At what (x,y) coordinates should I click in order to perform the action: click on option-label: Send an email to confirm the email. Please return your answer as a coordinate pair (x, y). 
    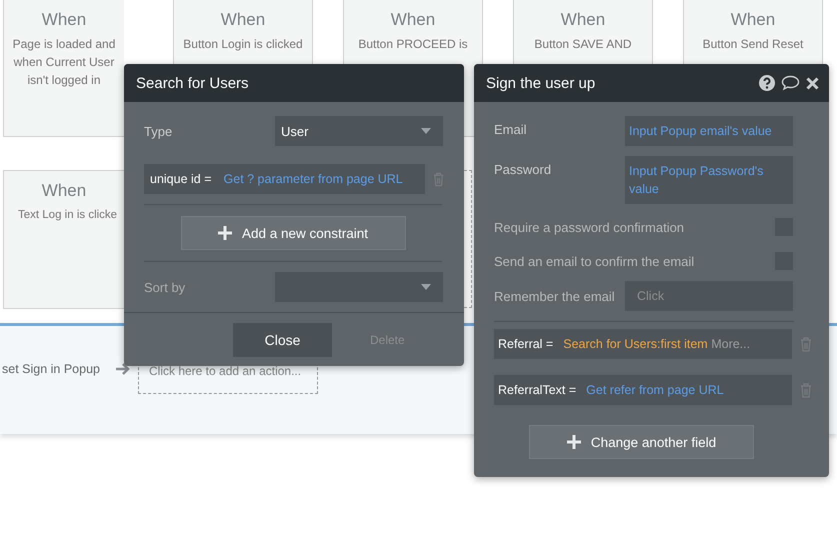
    Looking at the image, I should click on (594, 261).